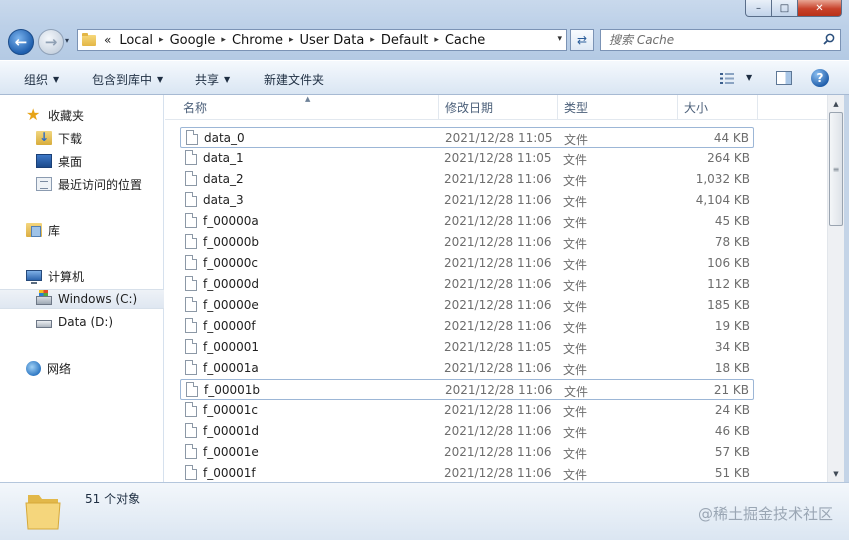 The width and height of the screenshot is (849, 540). I want to click on nav-label: Data (D:), so click(86, 322).